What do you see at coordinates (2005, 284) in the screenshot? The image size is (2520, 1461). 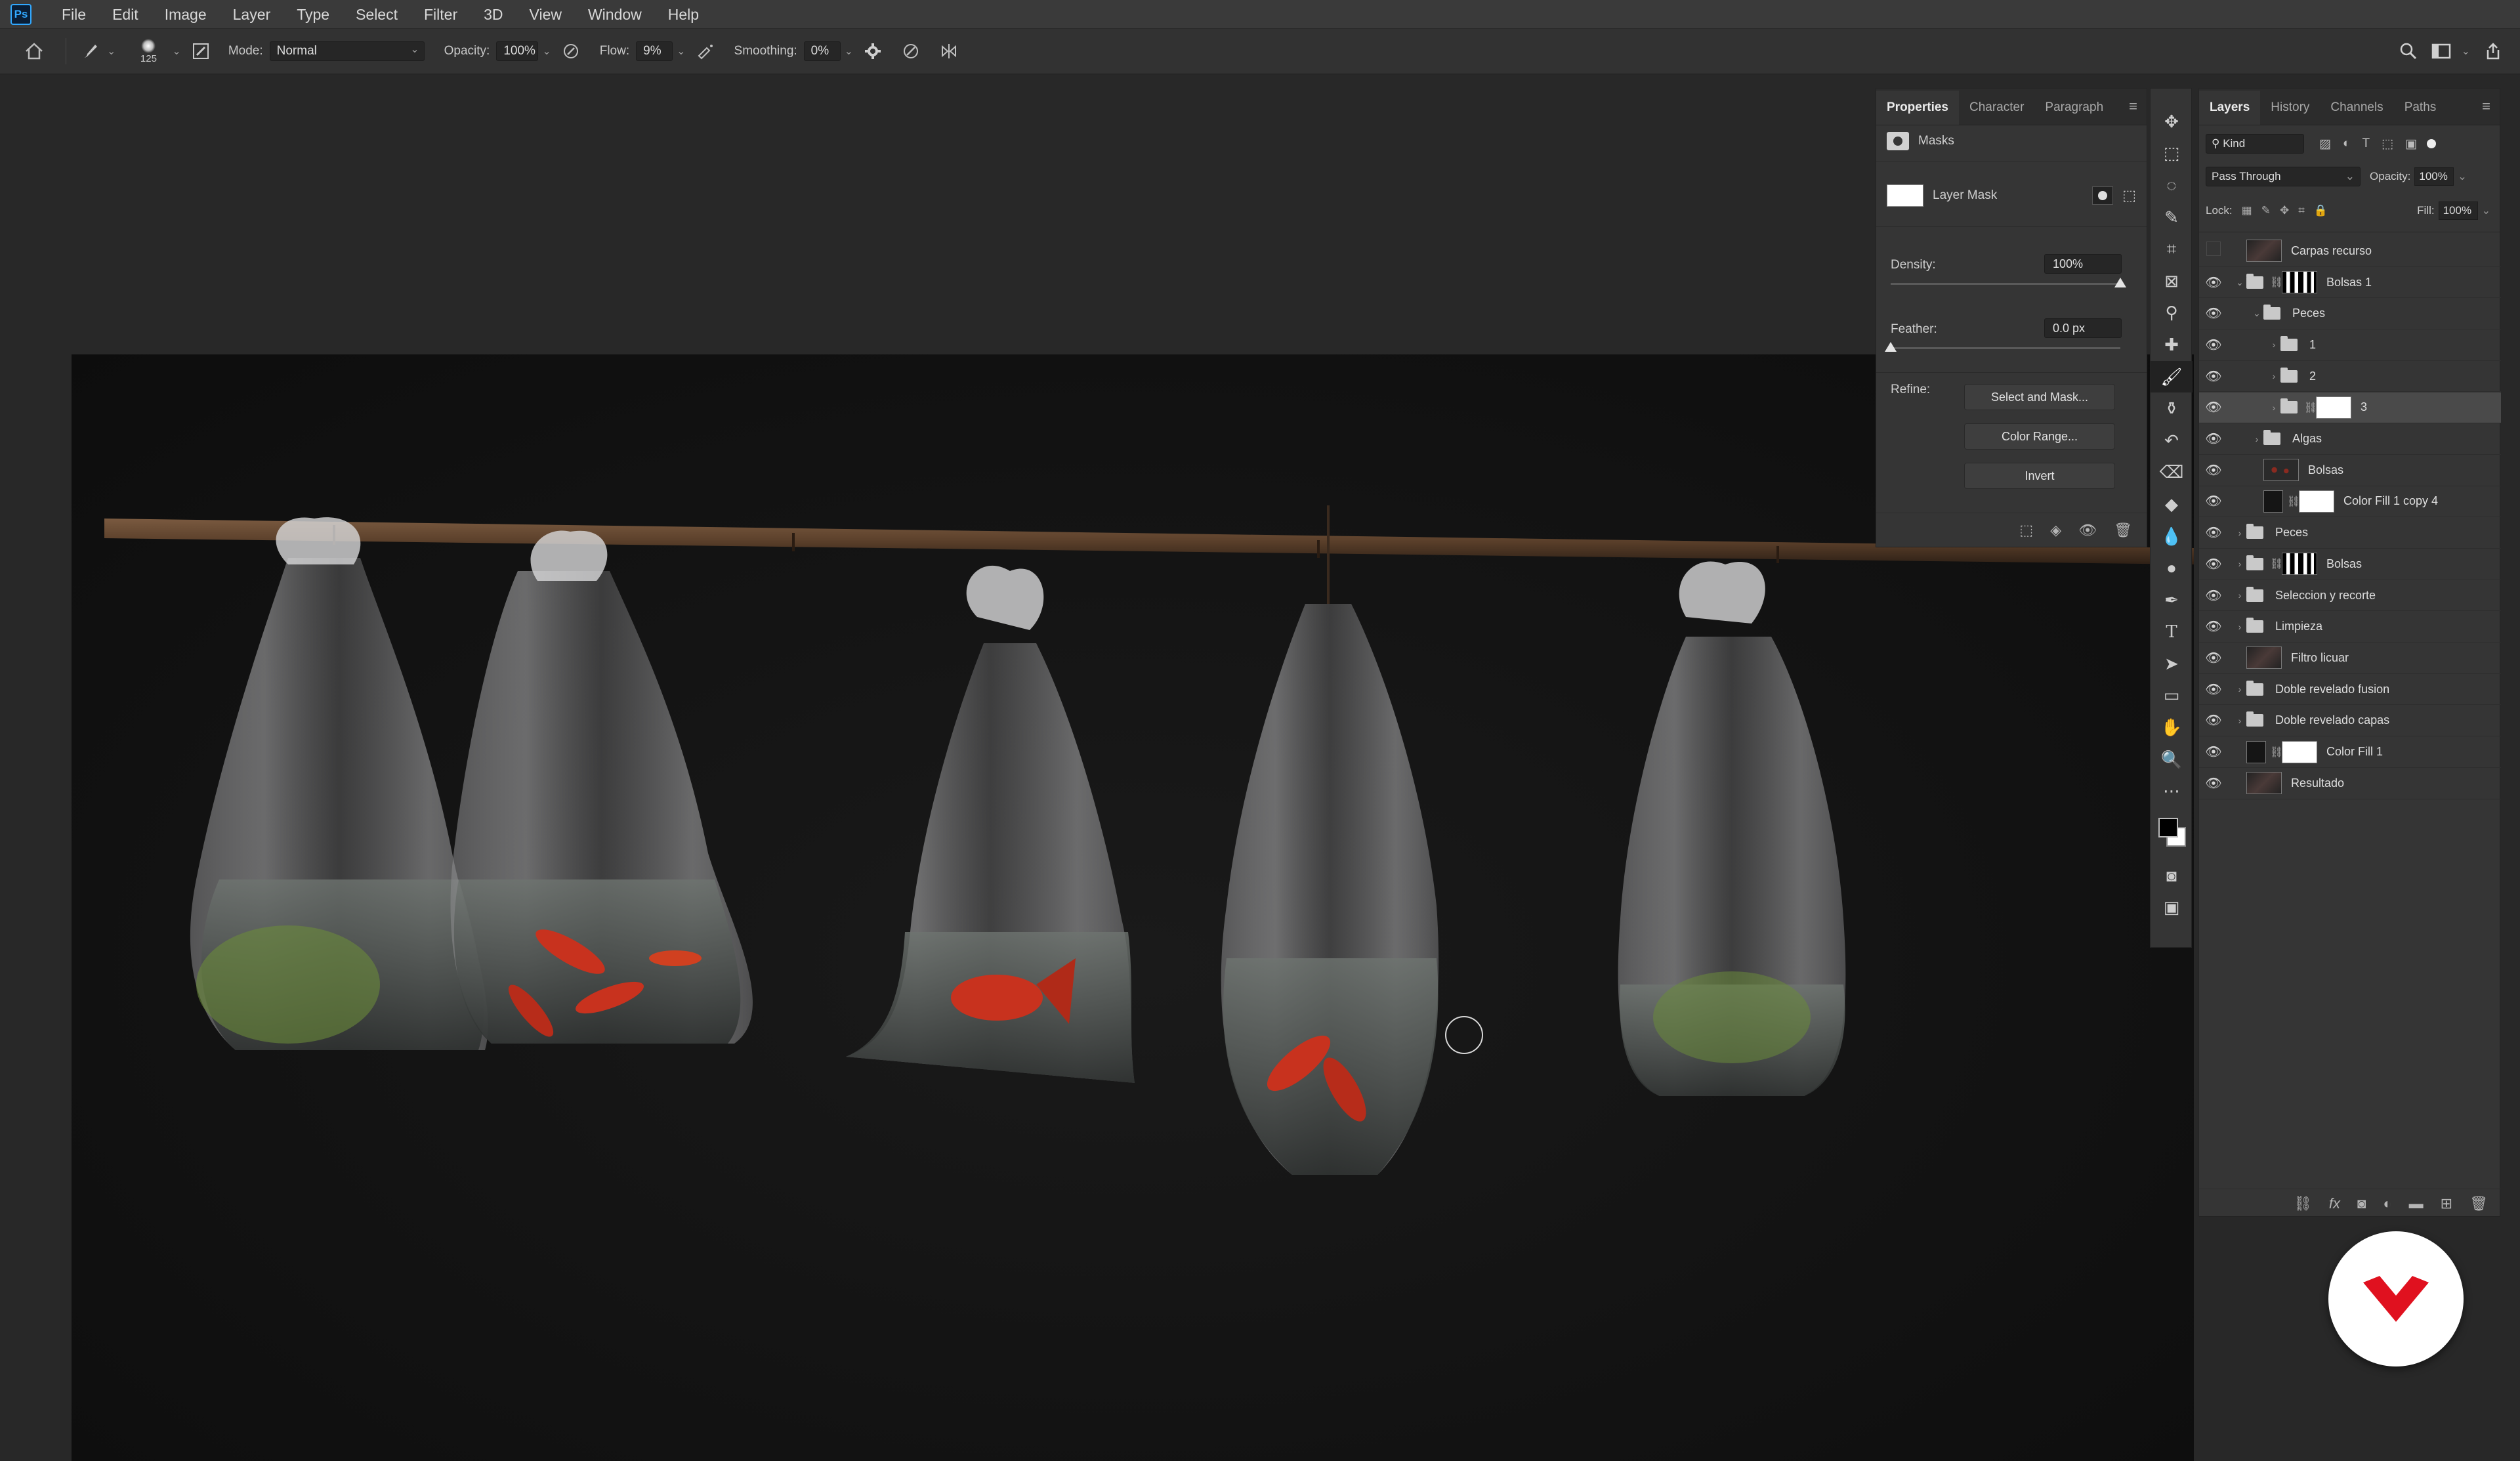 I see `density-slider-track` at bounding box center [2005, 284].